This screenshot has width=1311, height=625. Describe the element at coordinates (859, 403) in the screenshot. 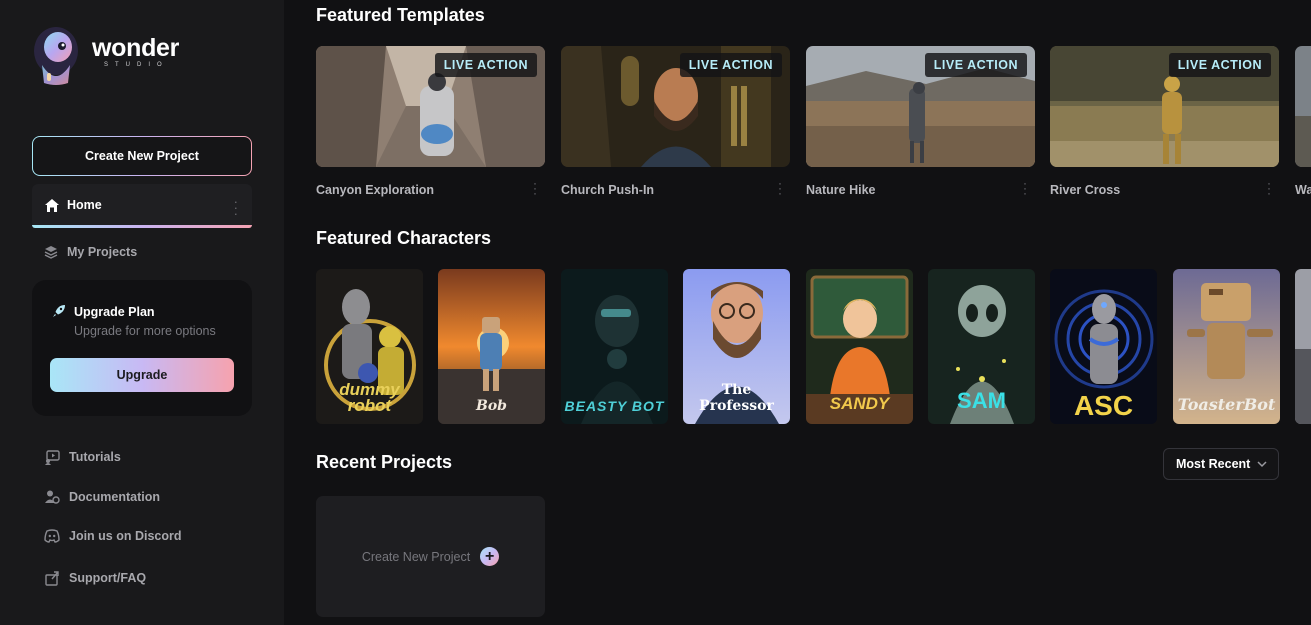

I see `character-name: SANDY` at that location.